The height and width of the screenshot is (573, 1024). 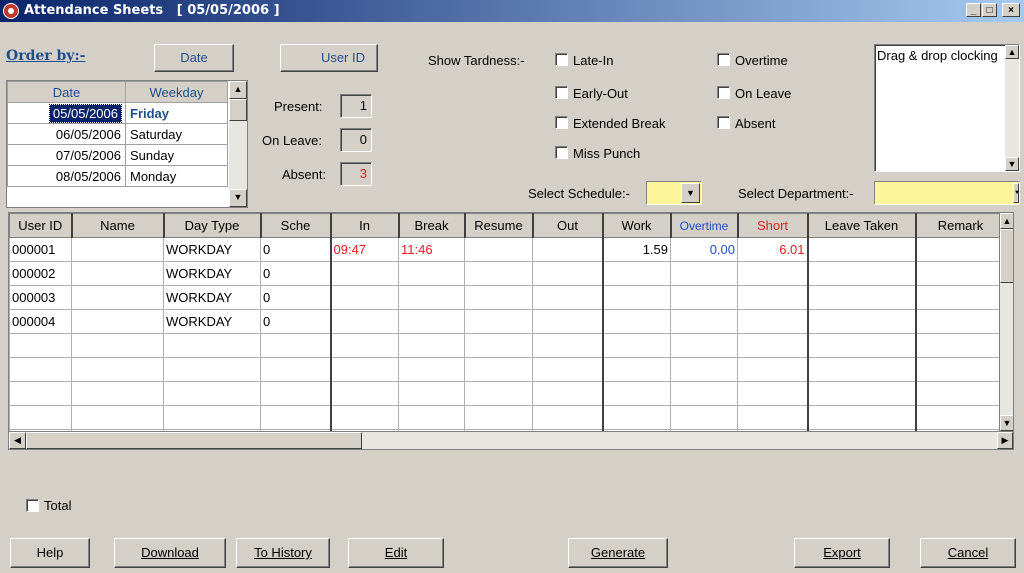 I want to click on export-button: Export, so click(x=842, y=553).